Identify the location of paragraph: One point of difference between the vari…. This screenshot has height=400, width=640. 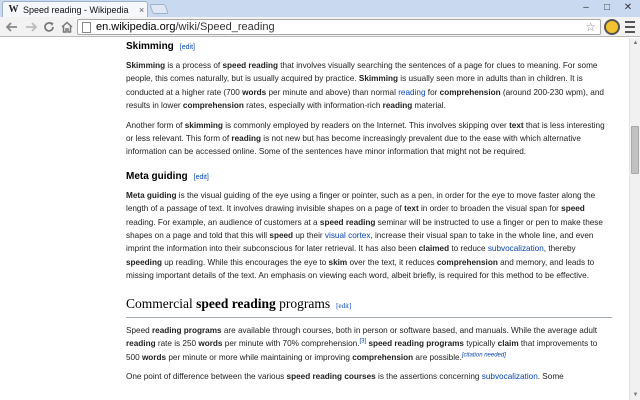
(345, 376).